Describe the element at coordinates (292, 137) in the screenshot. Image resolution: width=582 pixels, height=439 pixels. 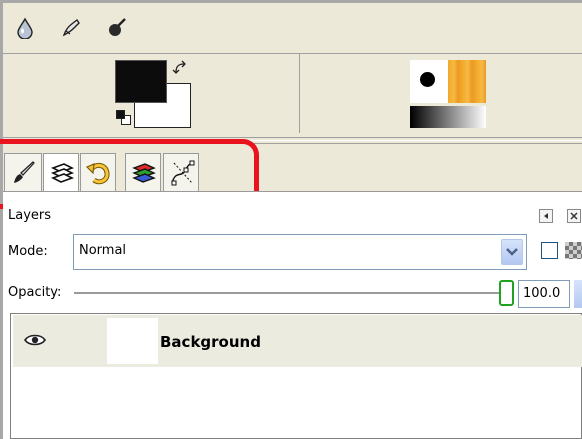
I see `panel-divider` at that location.